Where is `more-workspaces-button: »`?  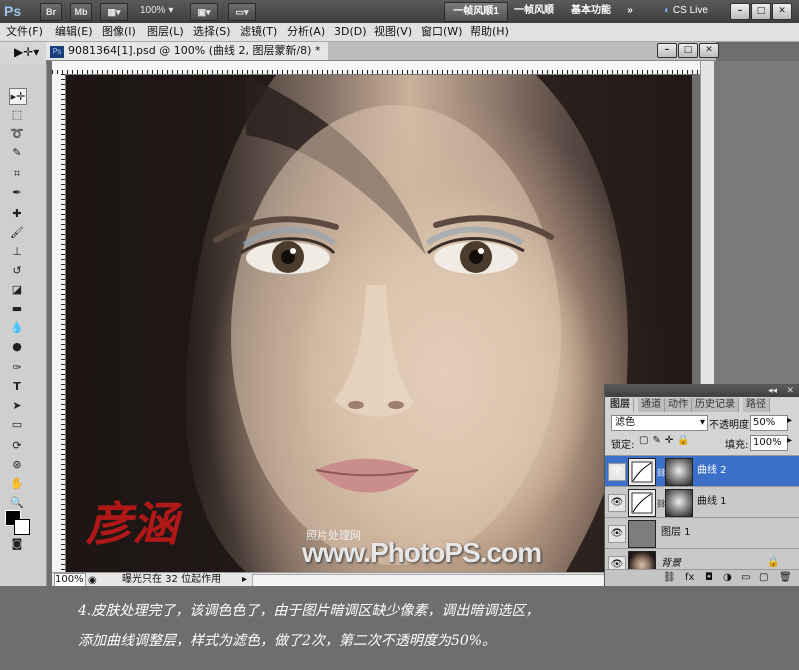
more-workspaces-button: » is located at coordinates (630, 11).